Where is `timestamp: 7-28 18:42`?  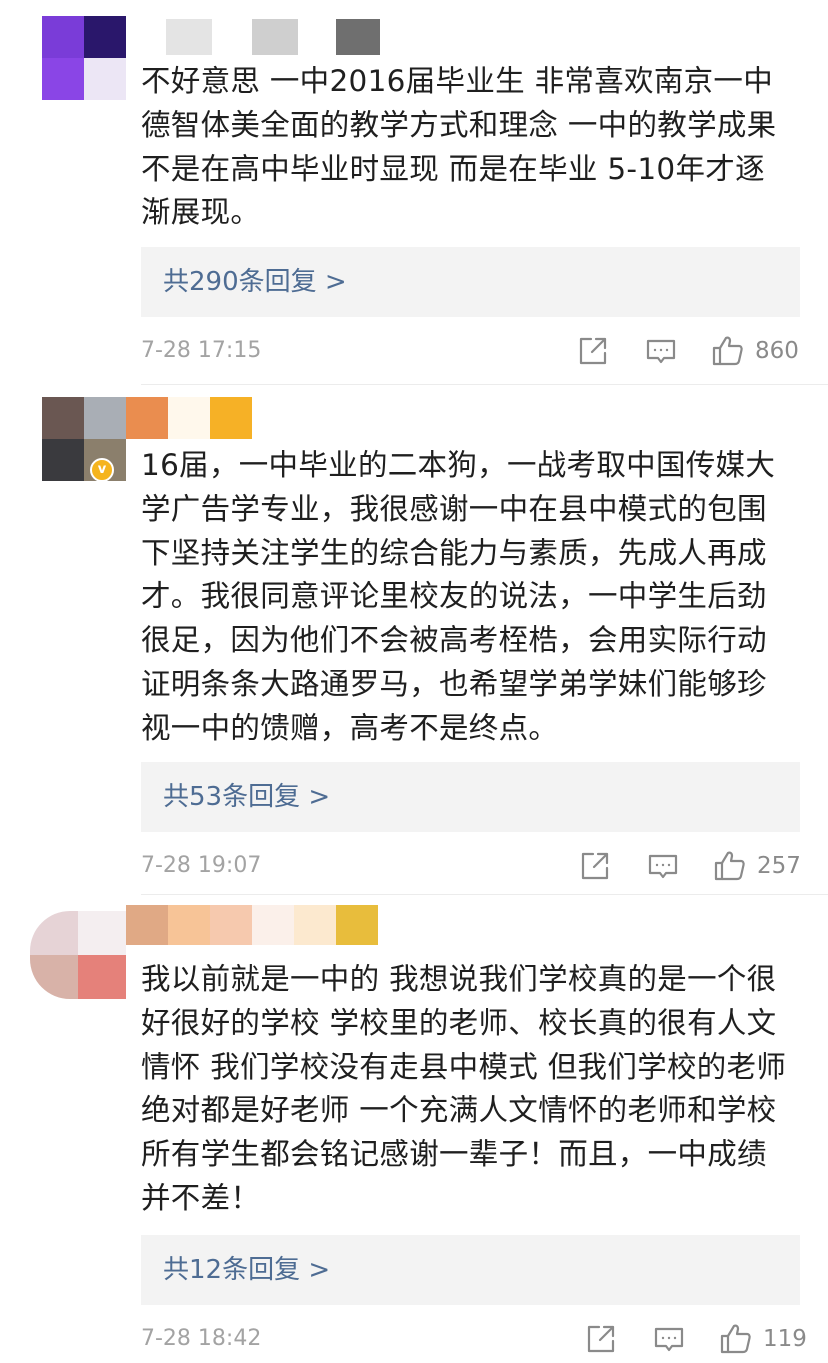
timestamp: 7-28 18:42 is located at coordinates (201, 1338).